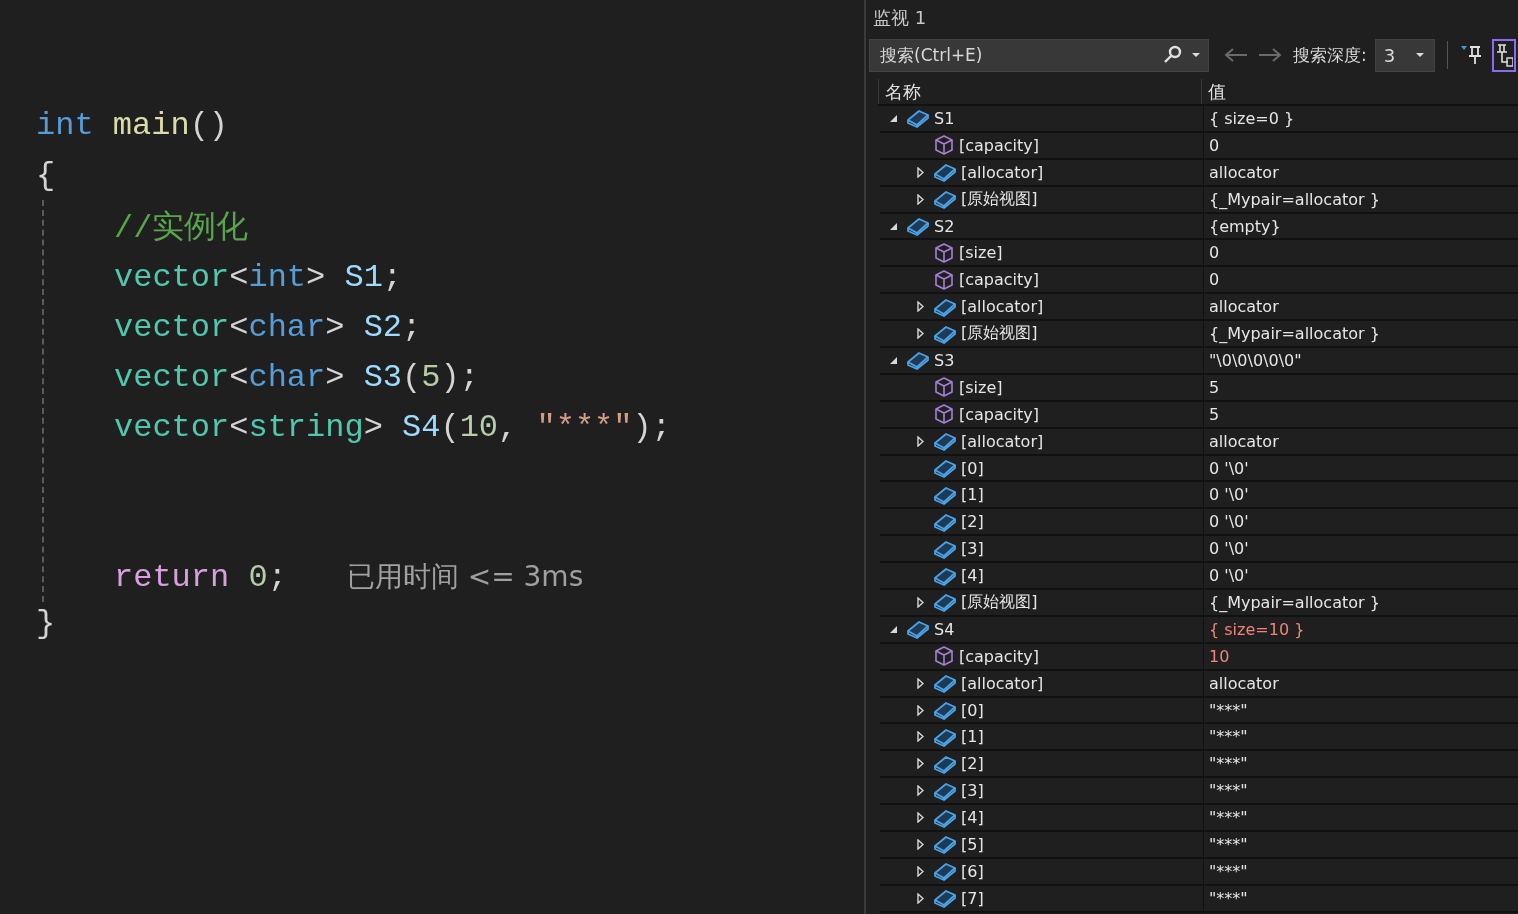  Describe the element at coordinates (999, 656) in the screenshot. I see `variable-name: [capacity]` at that location.